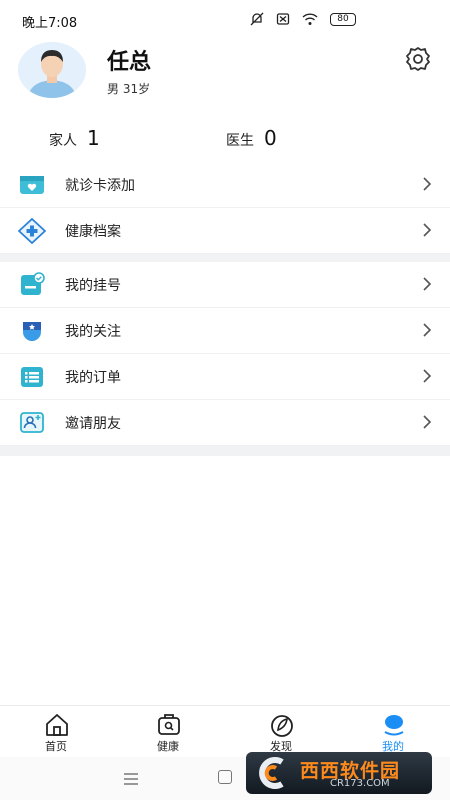 The width and height of the screenshot is (450, 800). Describe the element at coordinates (343, 19) in the screenshot. I see `battery-indicator: 80` at that location.